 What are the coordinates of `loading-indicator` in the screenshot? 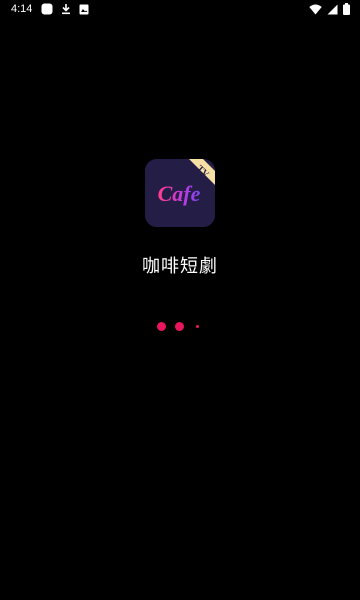 It's located at (180, 327).